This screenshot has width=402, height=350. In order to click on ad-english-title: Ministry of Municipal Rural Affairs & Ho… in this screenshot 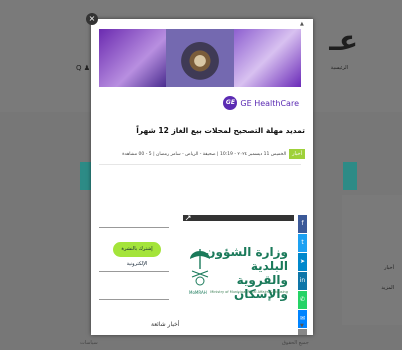, I will do `click(249, 292)`.